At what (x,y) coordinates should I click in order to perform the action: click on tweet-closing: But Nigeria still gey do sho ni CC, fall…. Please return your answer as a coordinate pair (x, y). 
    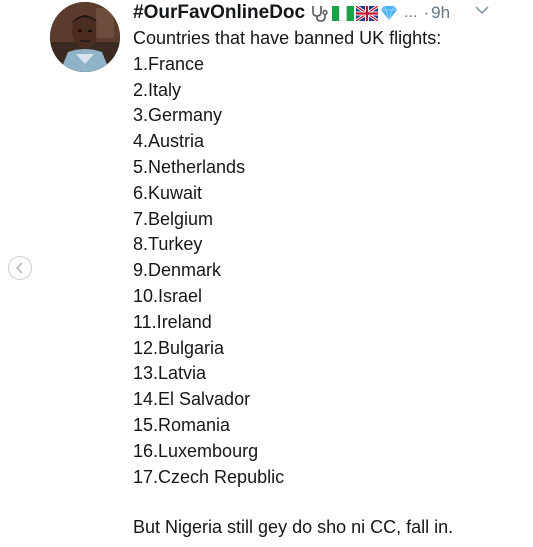
    Looking at the image, I should click on (293, 527).